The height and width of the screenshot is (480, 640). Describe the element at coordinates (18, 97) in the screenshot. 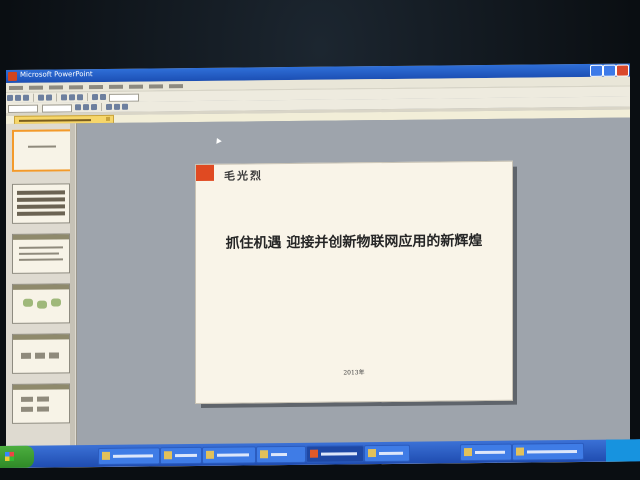

I see `open-icon` at that location.